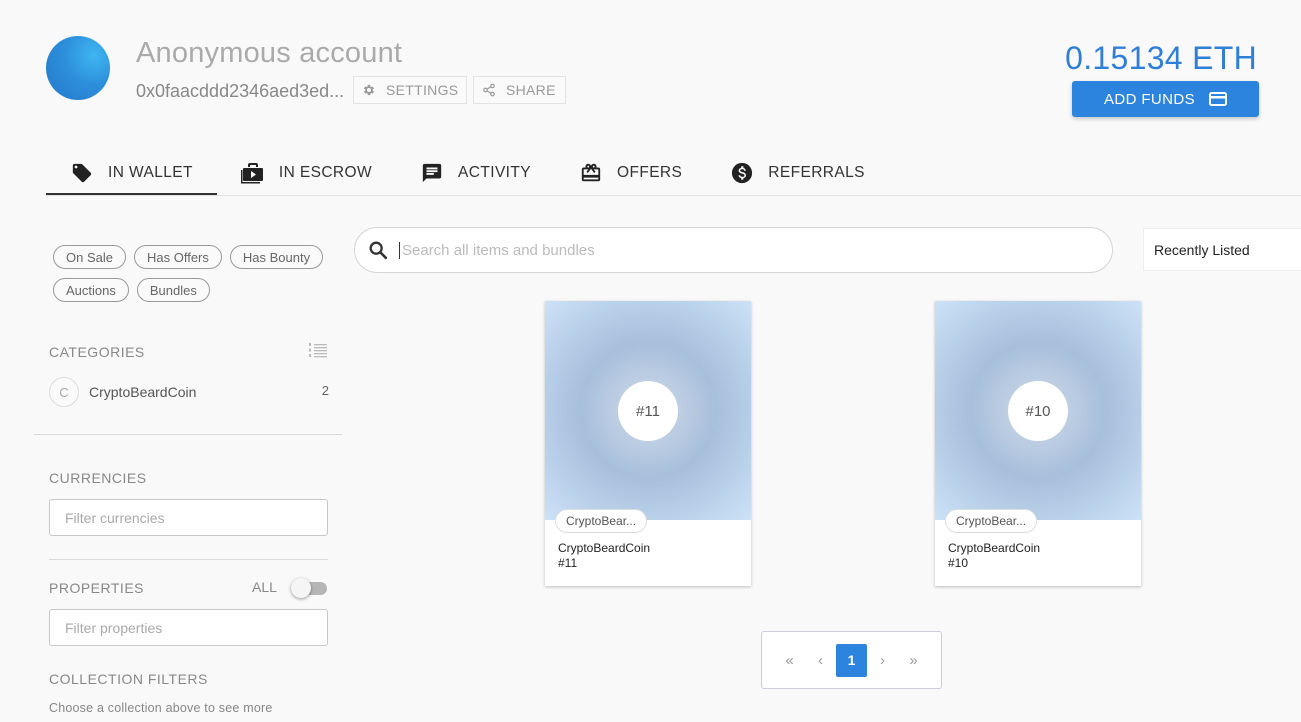 This screenshot has width=1301, height=722. What do you see at coordinates (264, 587) in the screenshot?
I see `properties-all-label: ALL` at bounding box center [264, 587].